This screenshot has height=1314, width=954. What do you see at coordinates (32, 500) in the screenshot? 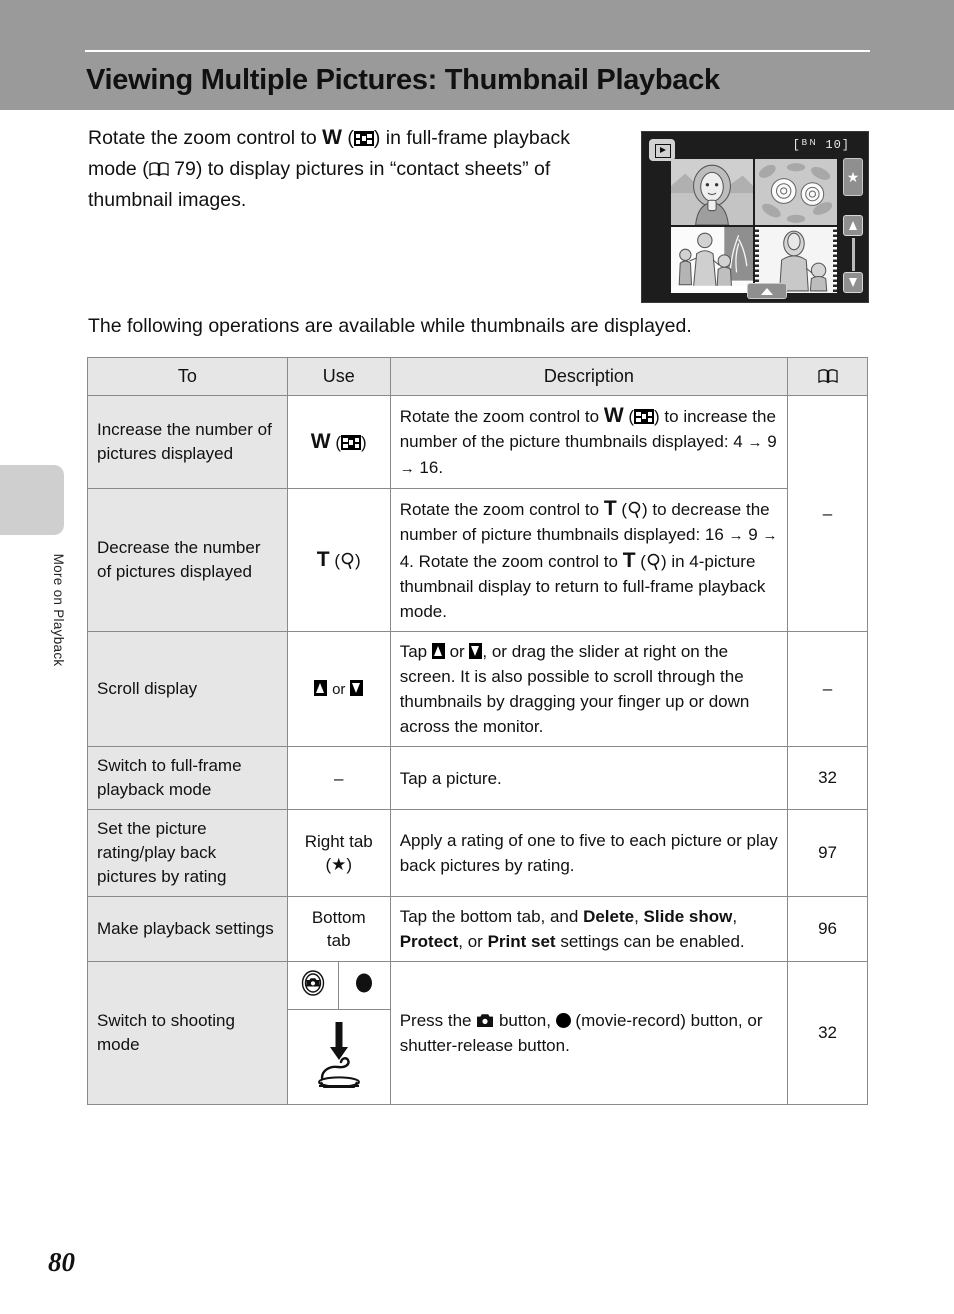
I see `chapter-tab-marker` at bounding box center [32, 500].